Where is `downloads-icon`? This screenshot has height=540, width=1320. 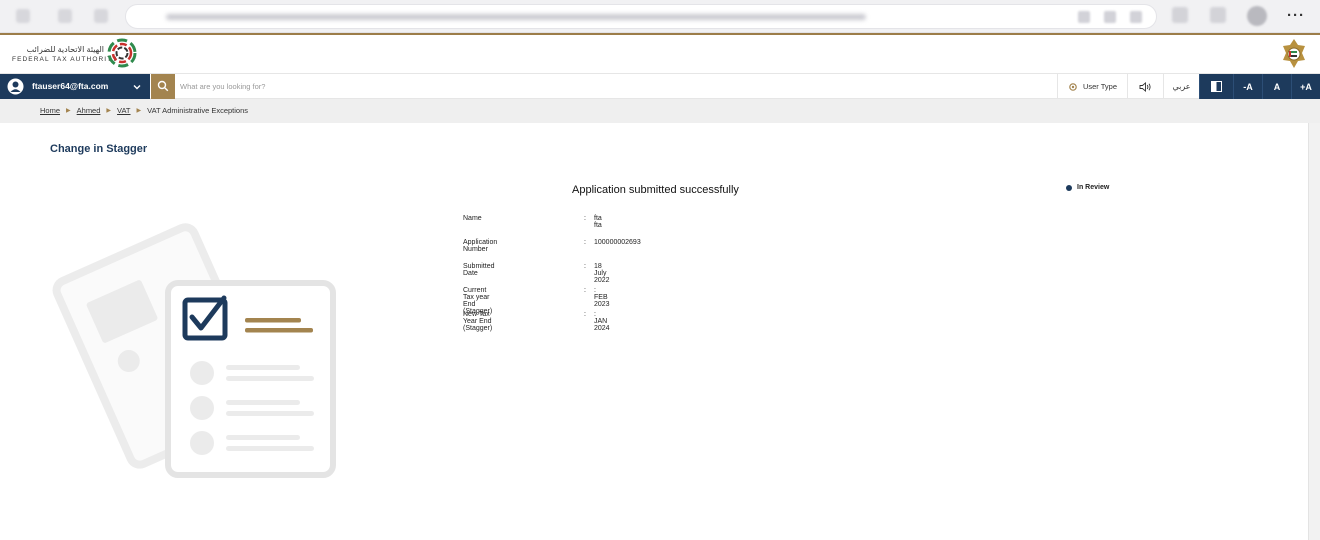
downloads-icon is located at coordinates (1180, 15).